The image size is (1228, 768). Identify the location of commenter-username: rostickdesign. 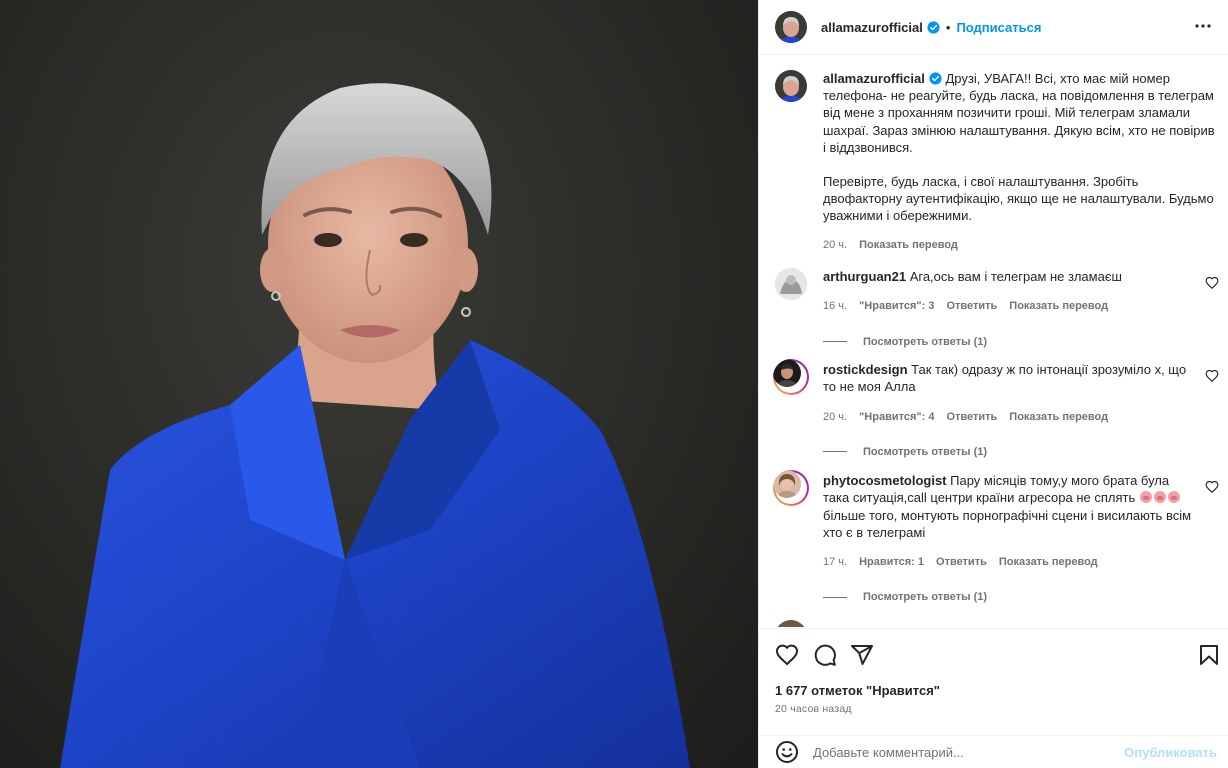
(865, 369).